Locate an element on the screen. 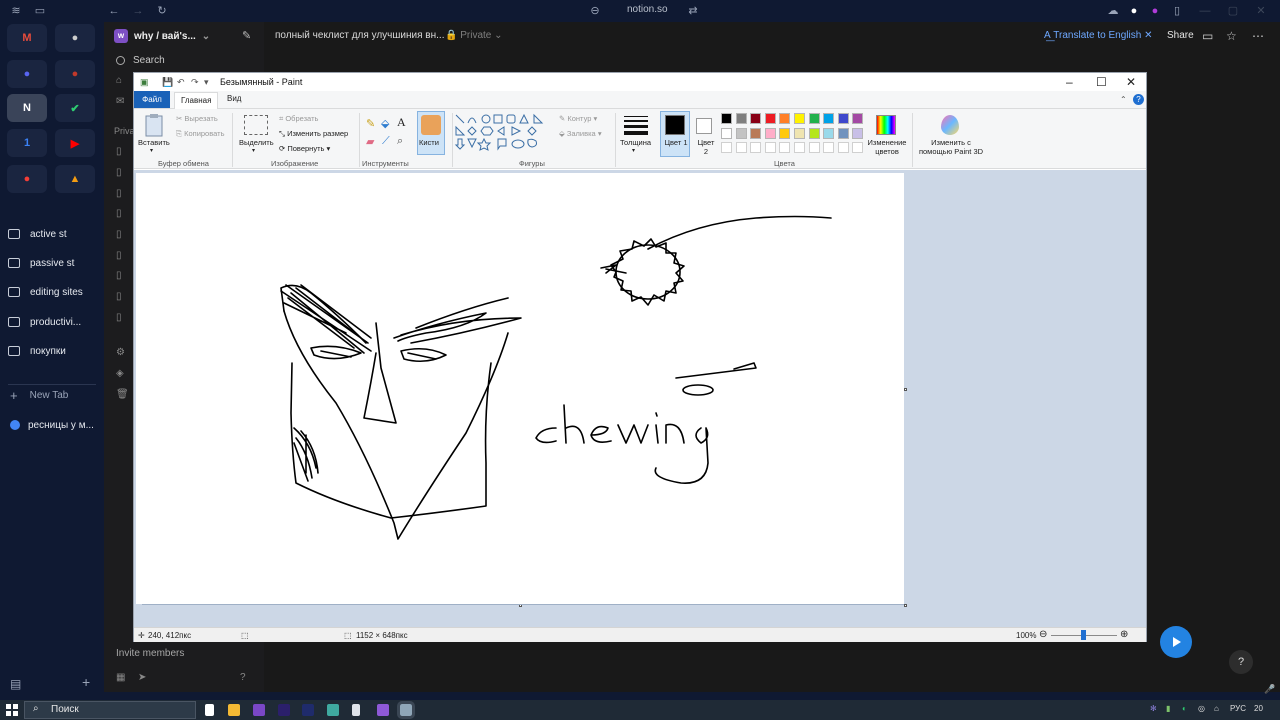 The width and height of the screenshot is (1280, 720). paint-taskbar-icon is located at coordinates (406, 710).